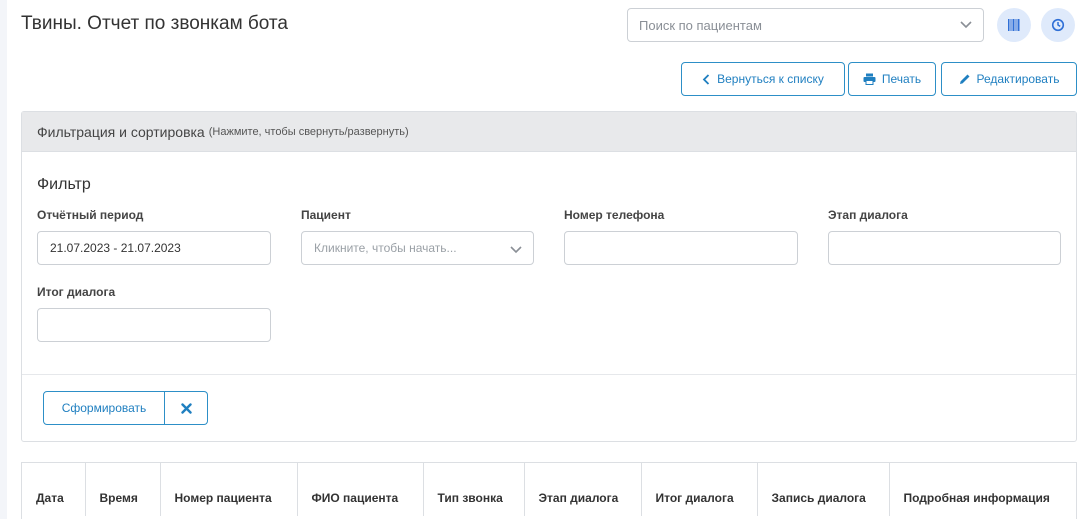 This screenshot has width=1090, height=519. I want to click on period-field: 21.07.2023 - 21.07.2023, so click(154, 248).